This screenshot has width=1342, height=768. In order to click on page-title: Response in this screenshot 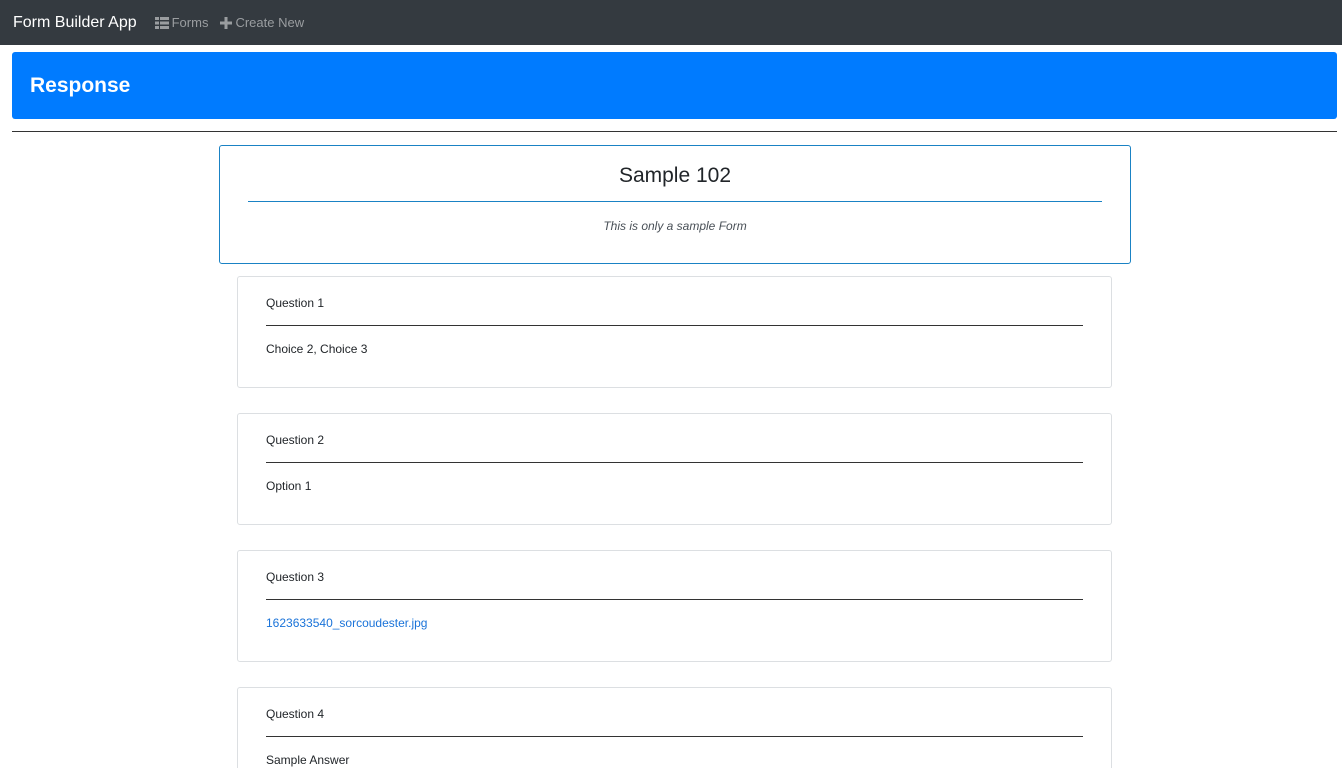, I will do `click(80, 85)`.